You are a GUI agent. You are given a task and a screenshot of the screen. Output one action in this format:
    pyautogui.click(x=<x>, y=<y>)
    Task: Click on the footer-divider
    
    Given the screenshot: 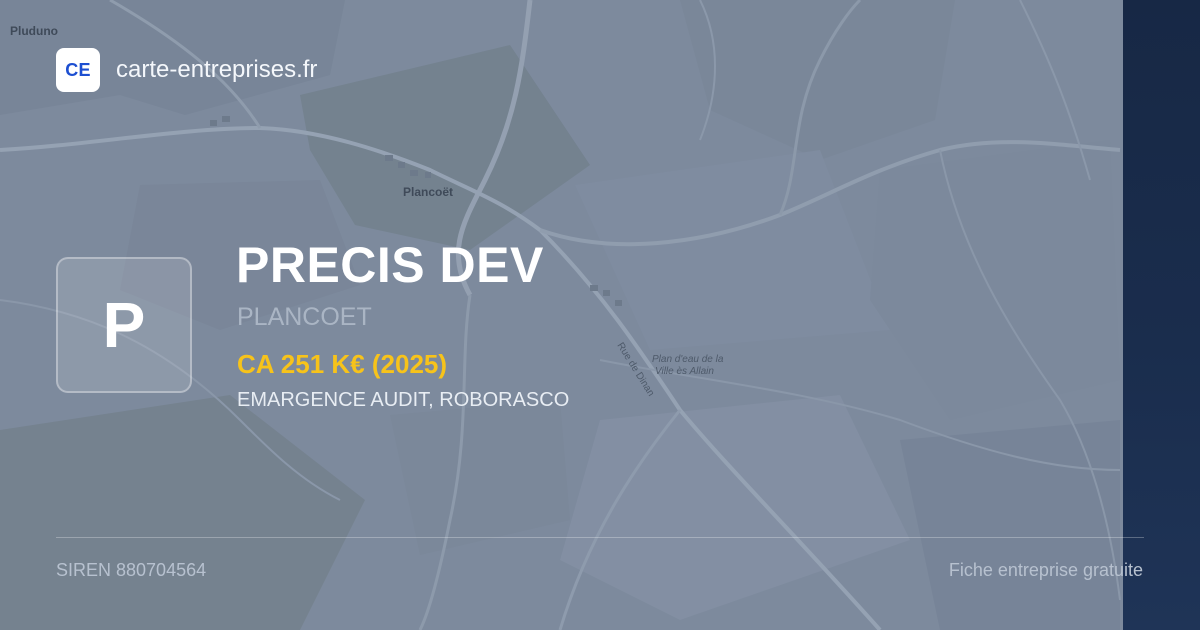 What is the action you would take?
    pyautogui.click(x=600, y=537)
    